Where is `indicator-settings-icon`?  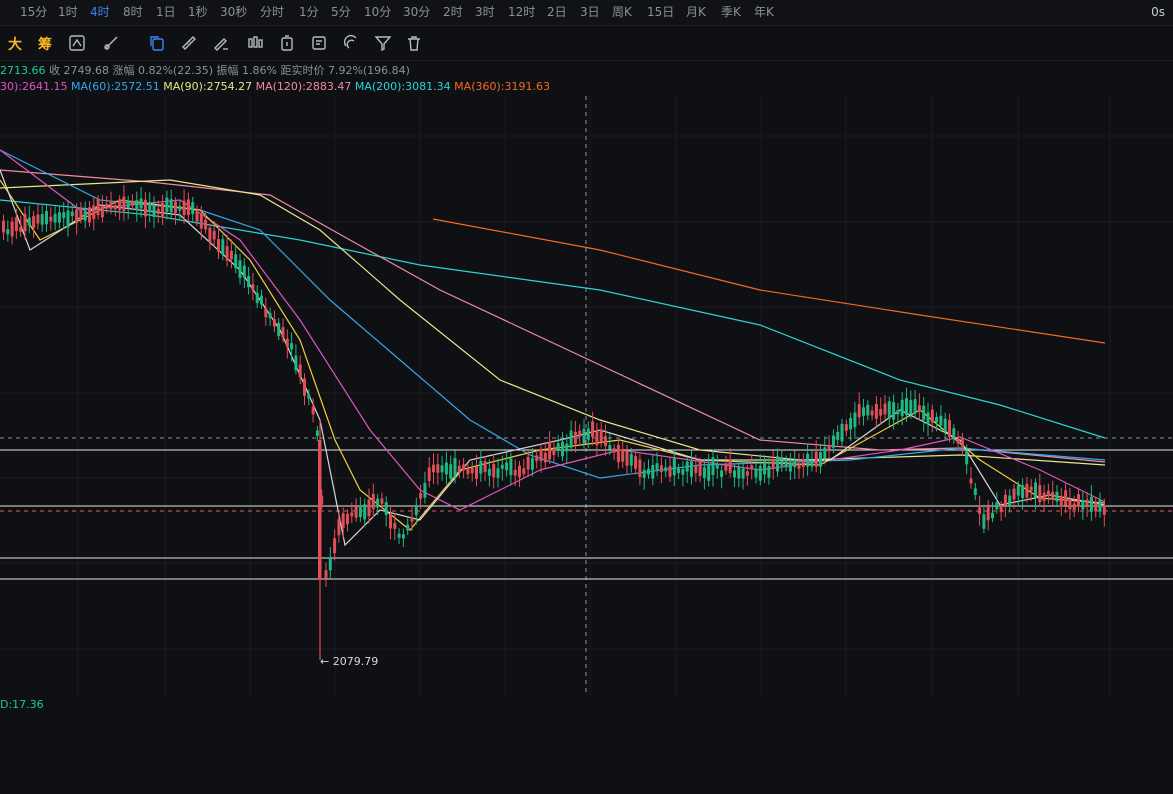 indicator-settings-icon is located at coordinates (111, 43).